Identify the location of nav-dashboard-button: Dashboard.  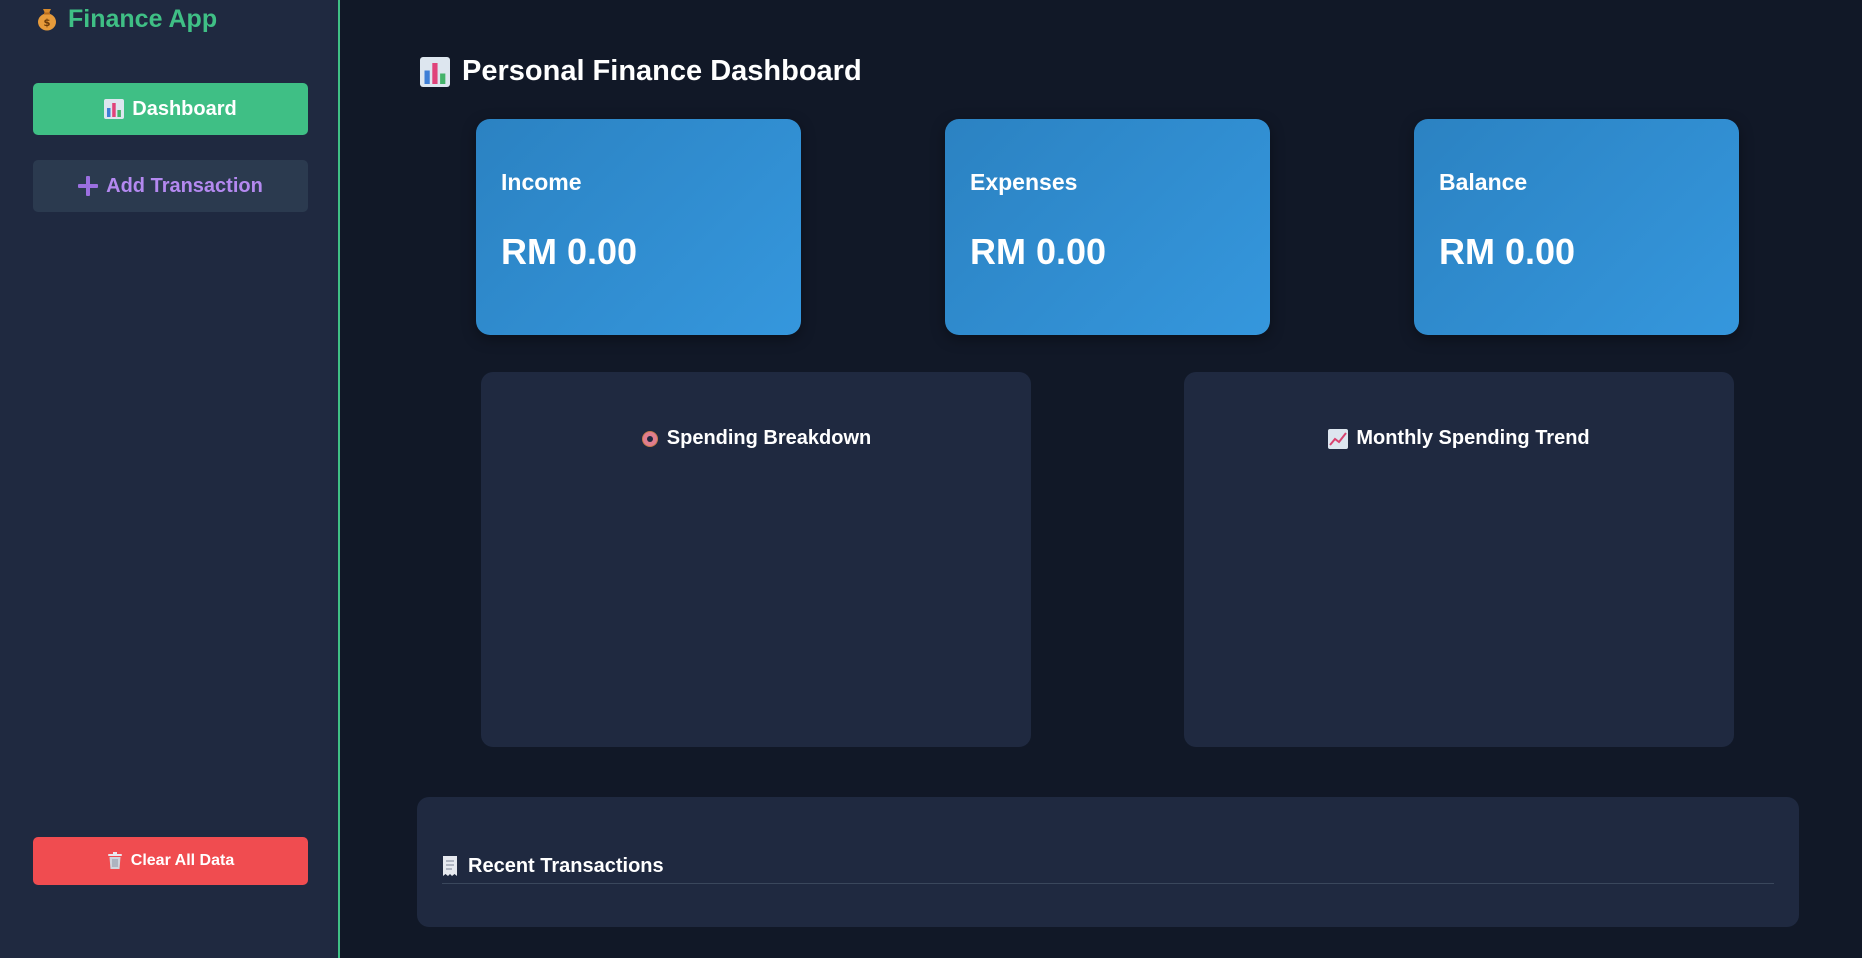
(170, 109).